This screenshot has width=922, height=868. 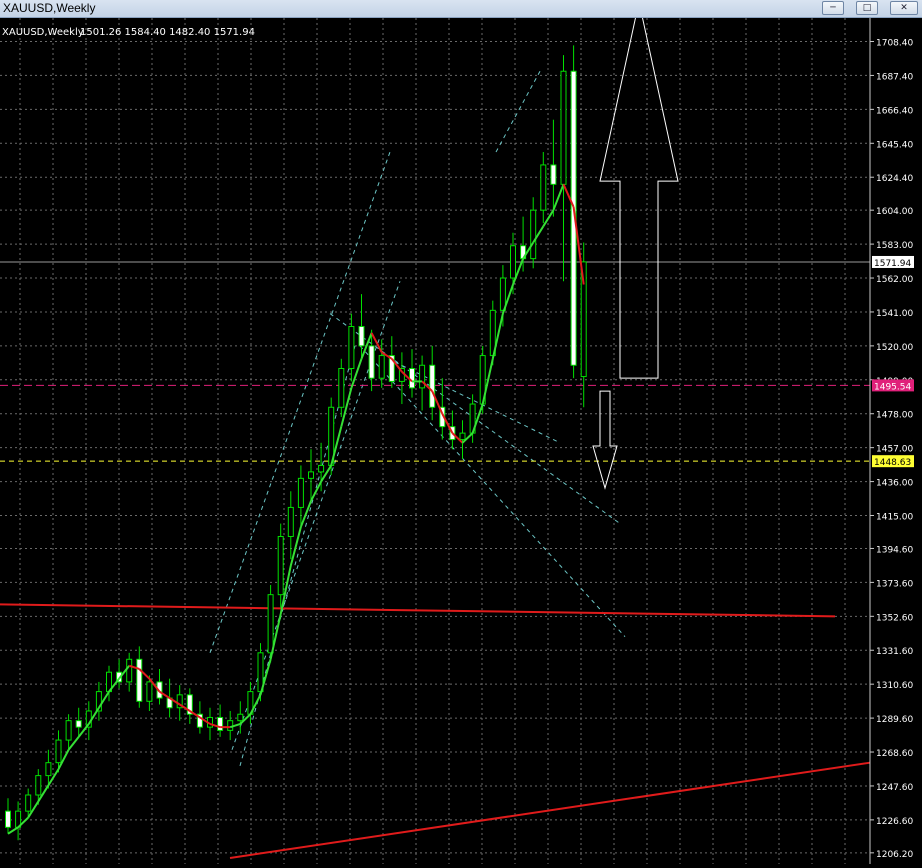 I want to click on support-price-label: 1448.63, so click(x=892, y=463).